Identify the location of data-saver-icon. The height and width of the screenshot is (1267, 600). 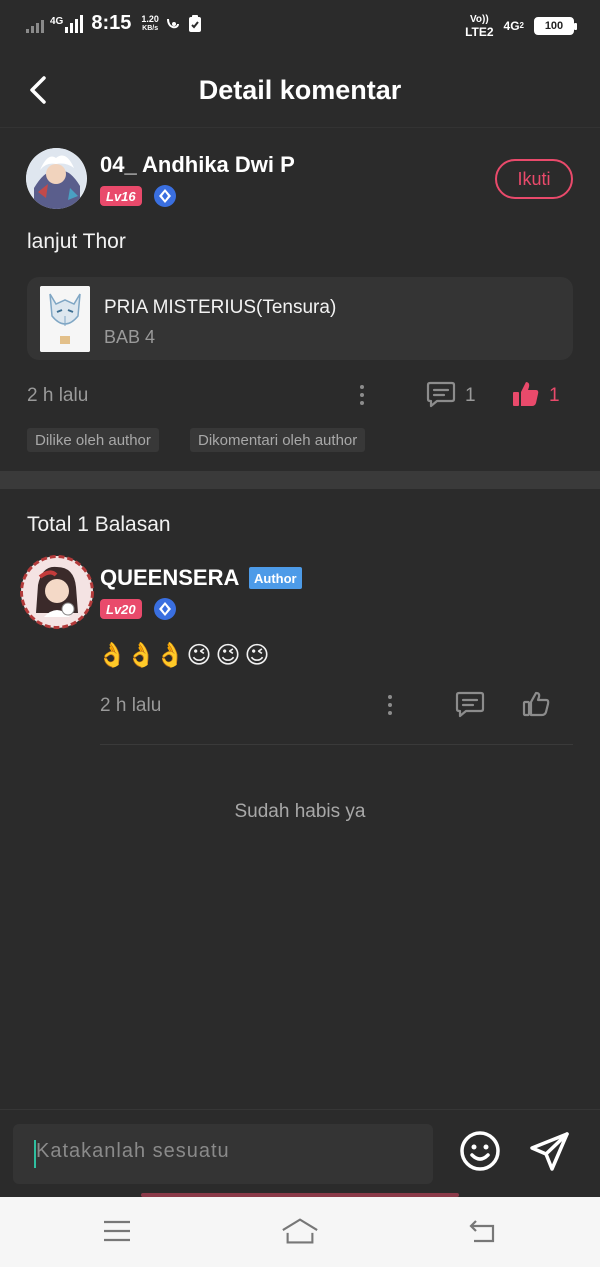
(173, 24).